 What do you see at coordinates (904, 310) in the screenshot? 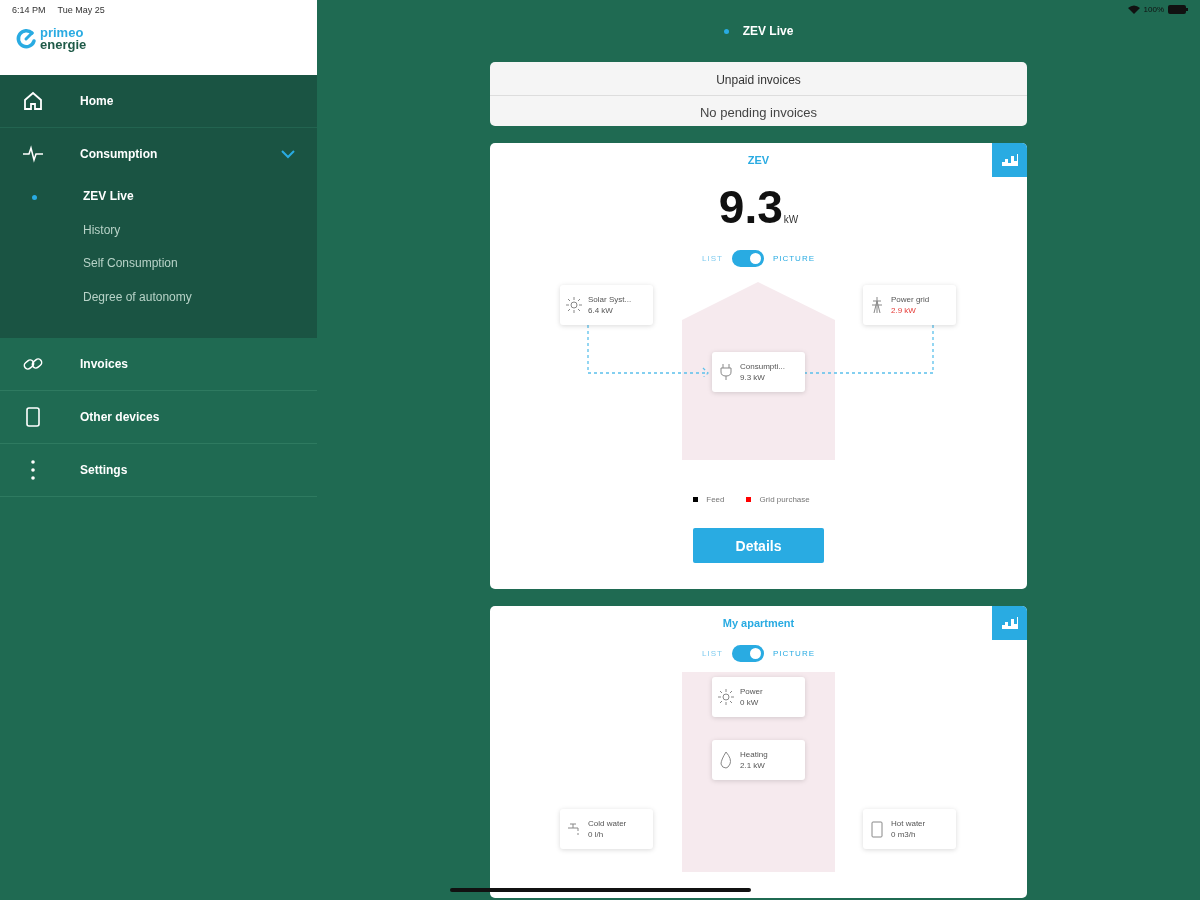
I see `node-value: 2.9 kW` at bounding box center [904, 310].